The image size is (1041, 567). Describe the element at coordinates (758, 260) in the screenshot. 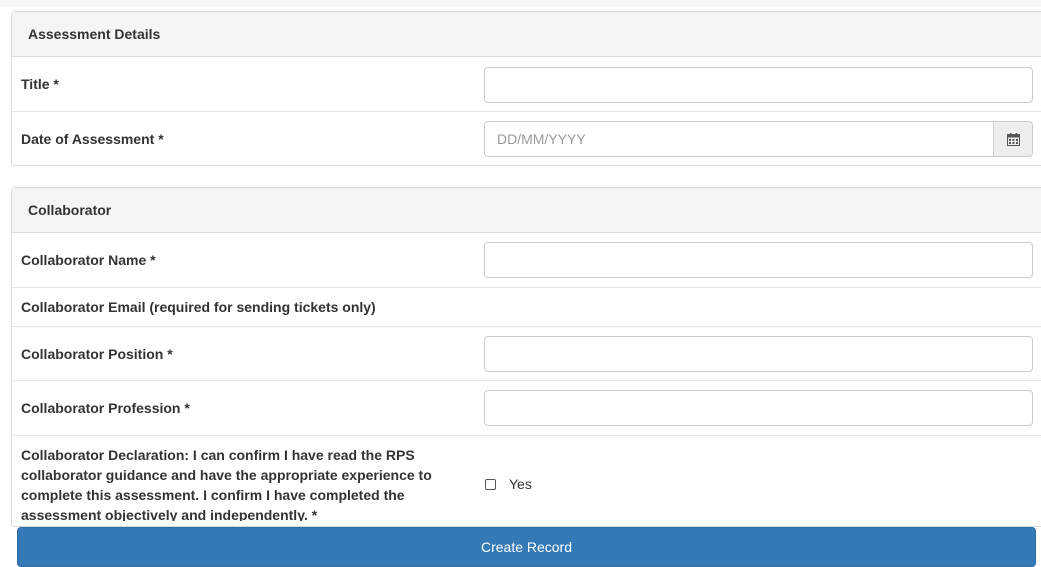

I see `collaborator-name-input` at that location.